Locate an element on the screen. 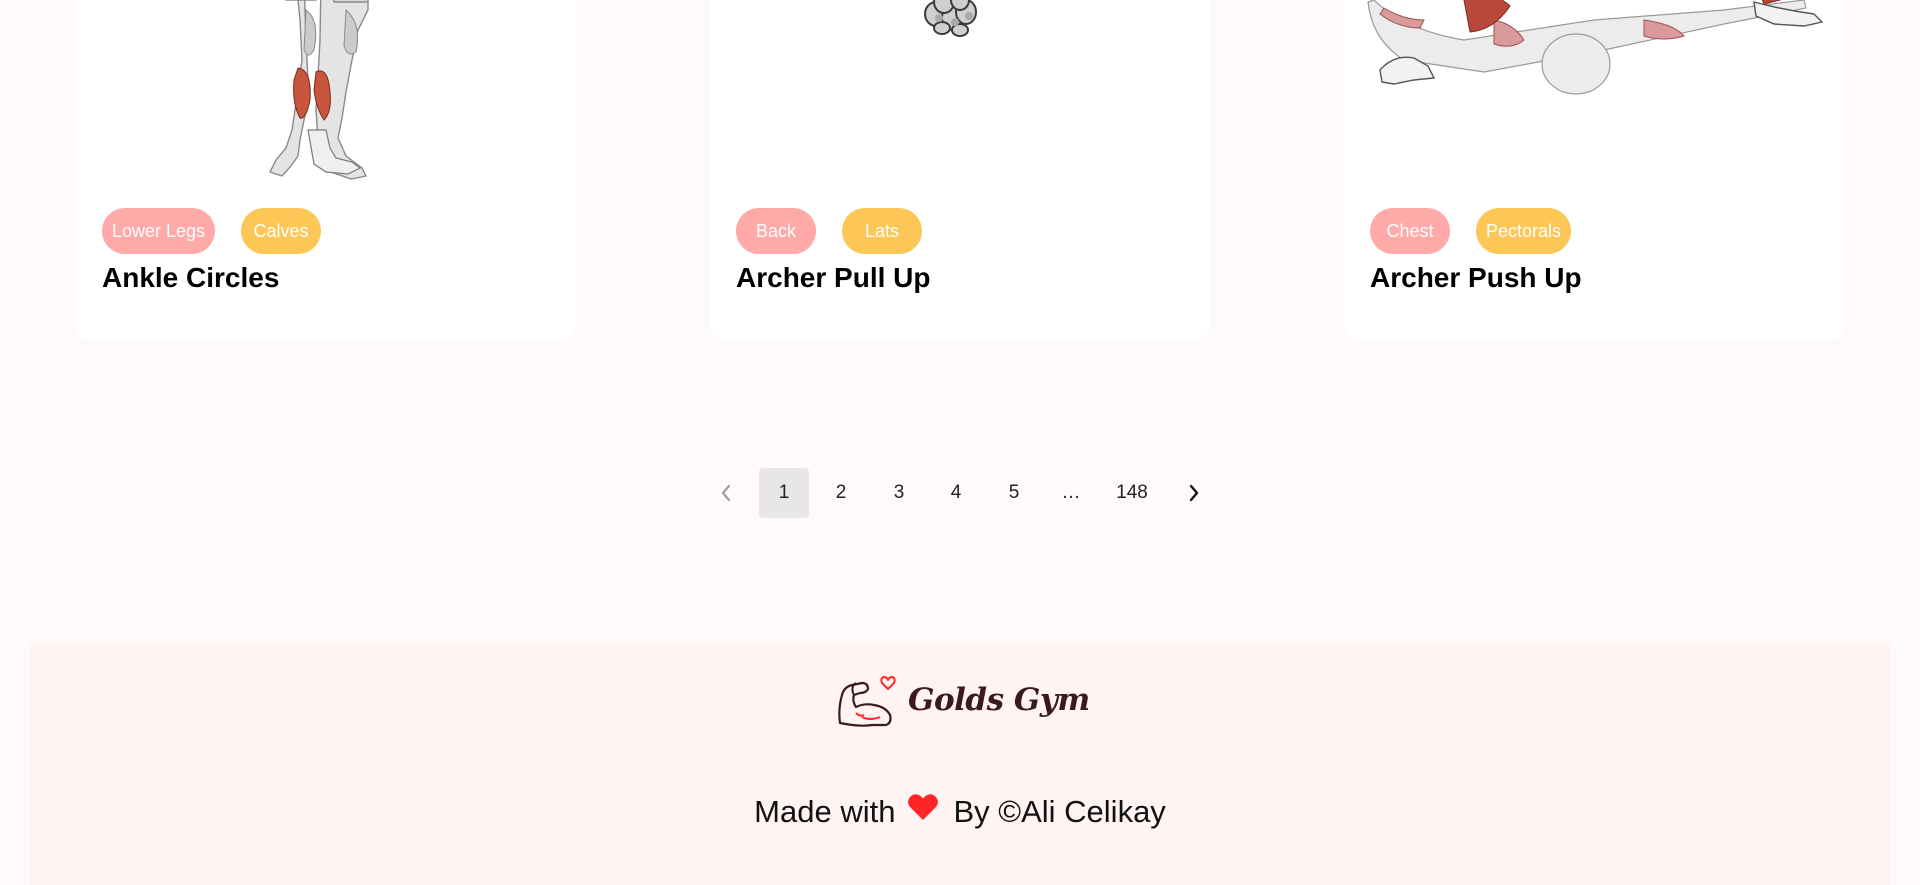 The height and width of the screenshot is (885, 1920). body-part-tag: Chest is located at coordinates (1410, 231).